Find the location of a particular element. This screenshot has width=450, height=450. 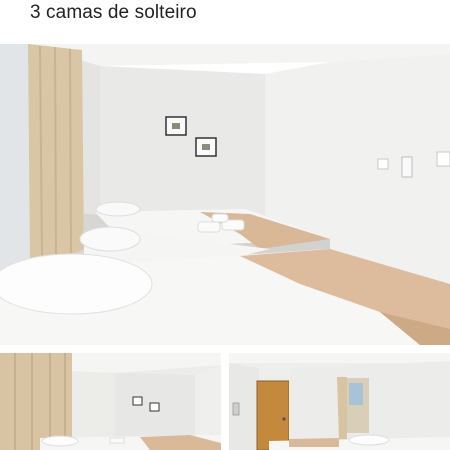

room-caption: 3 camas de solteiro is located at coordinates (113, 12).